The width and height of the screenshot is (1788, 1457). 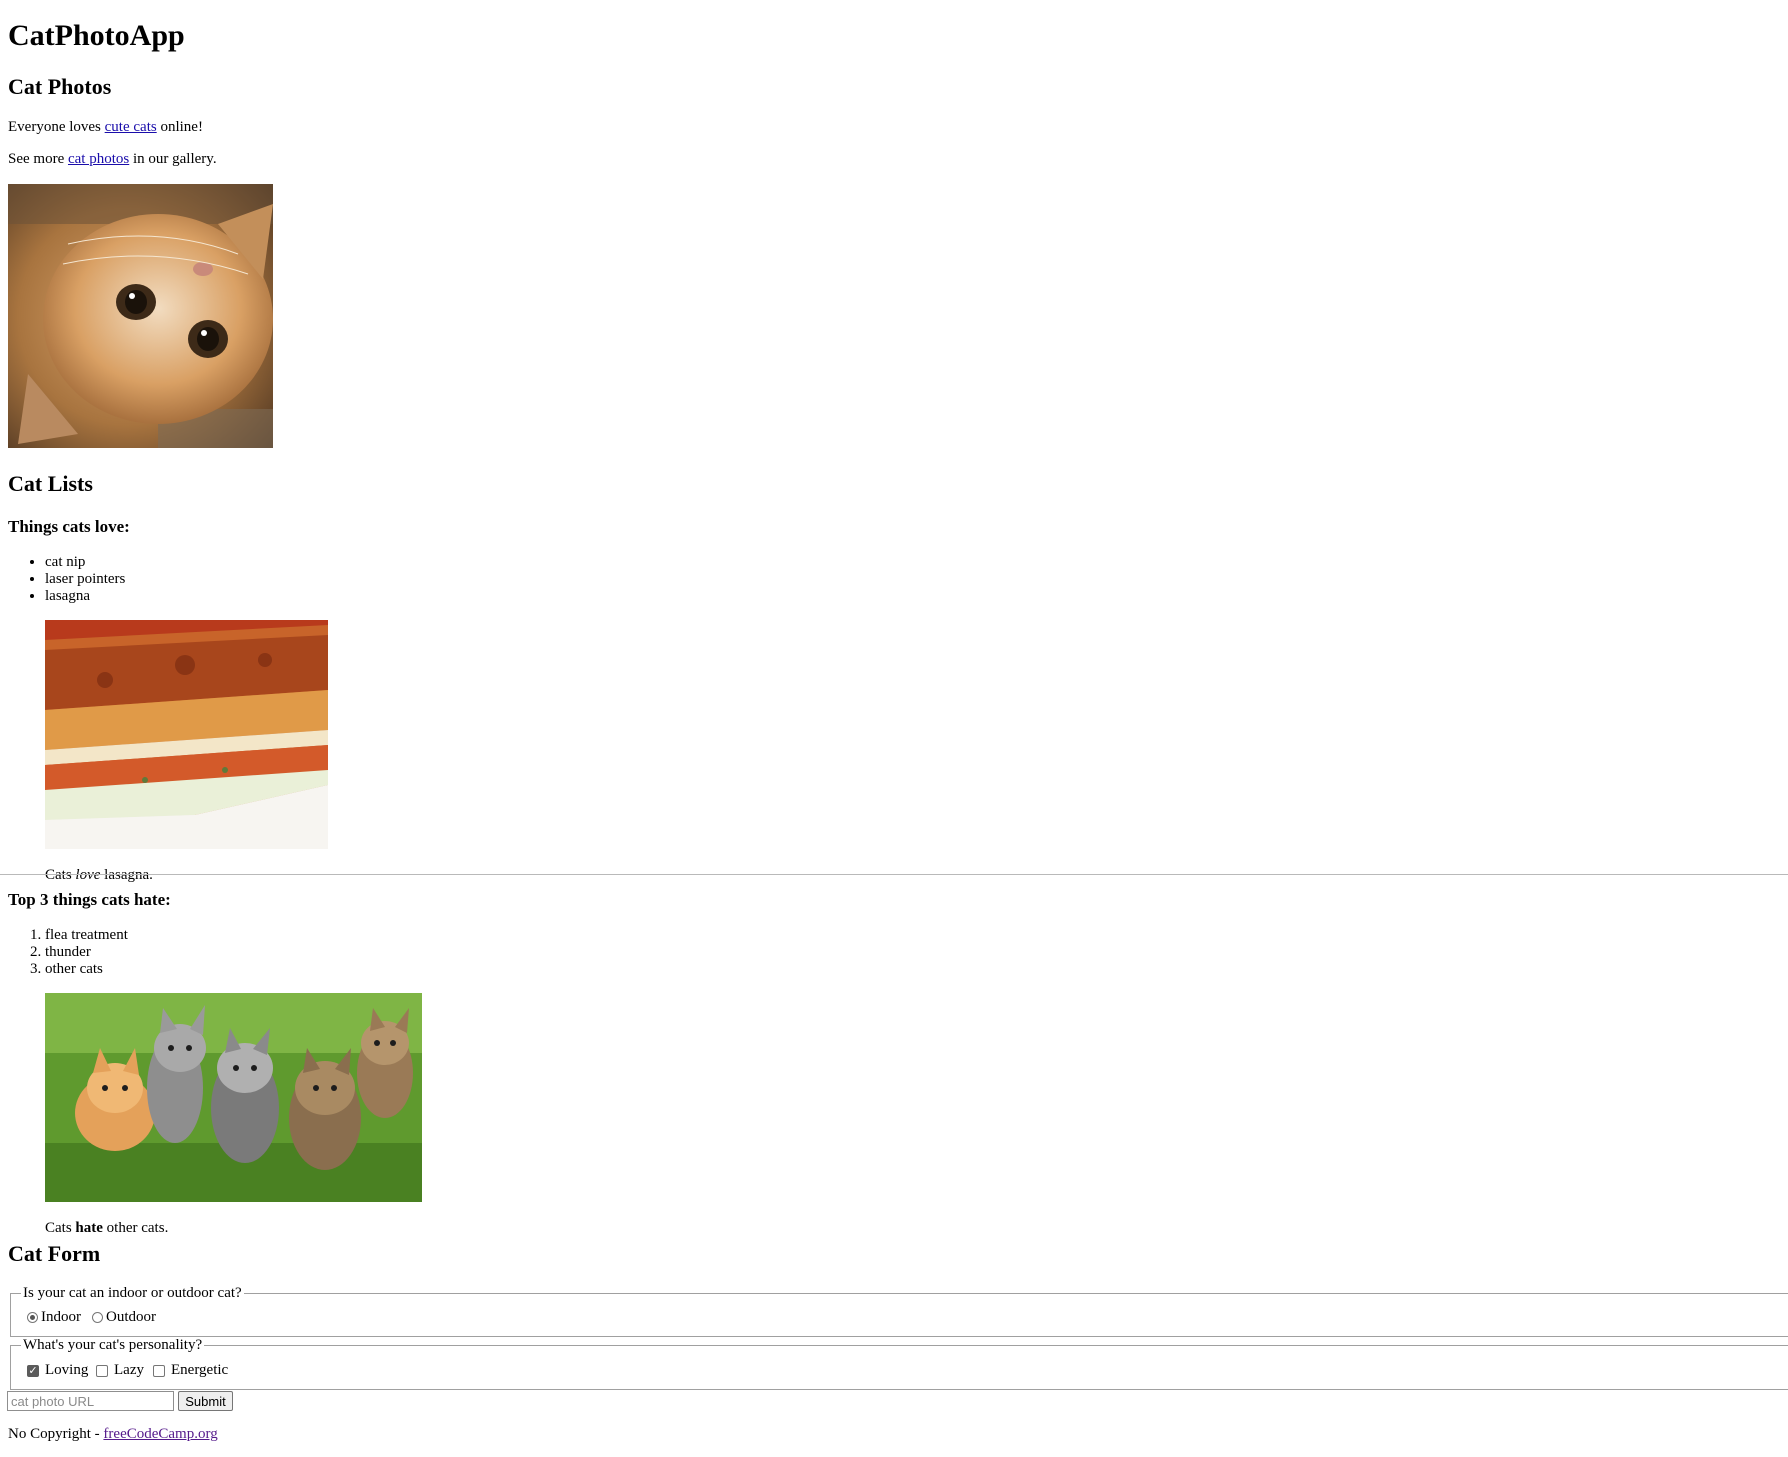 I want to click on hate-caption: Cats hate other cats., so click(x=107, y=1228).